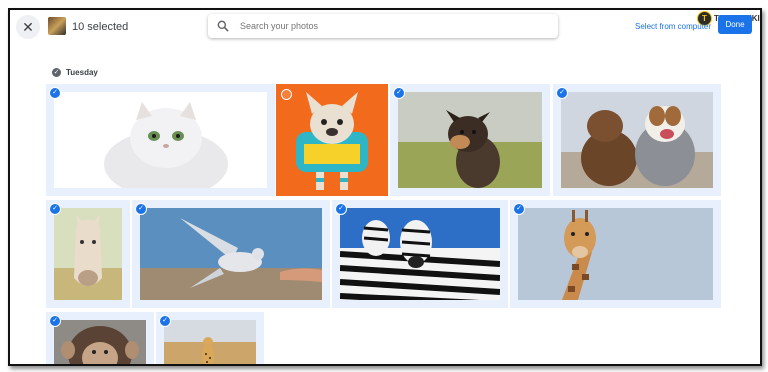 The height and width of the screenshot is (372, 768). What do you see at coordinates (286, 94) in the screenshot?
I see `unselected-check-icon` at bounding box center [286, 94].